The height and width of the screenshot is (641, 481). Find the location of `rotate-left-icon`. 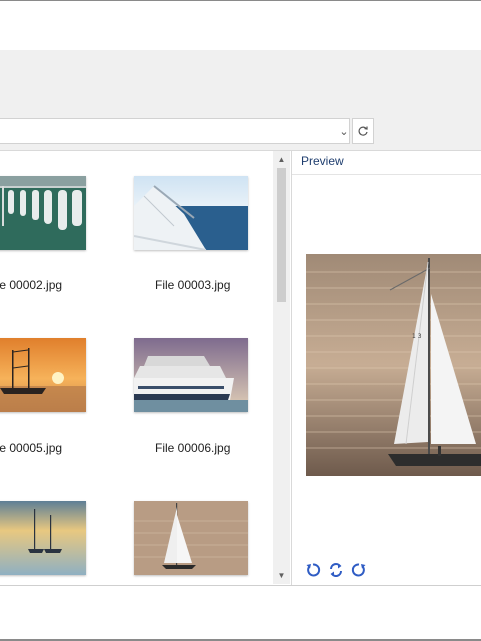

rotate-left-icon is located at coordinates (313, 570).